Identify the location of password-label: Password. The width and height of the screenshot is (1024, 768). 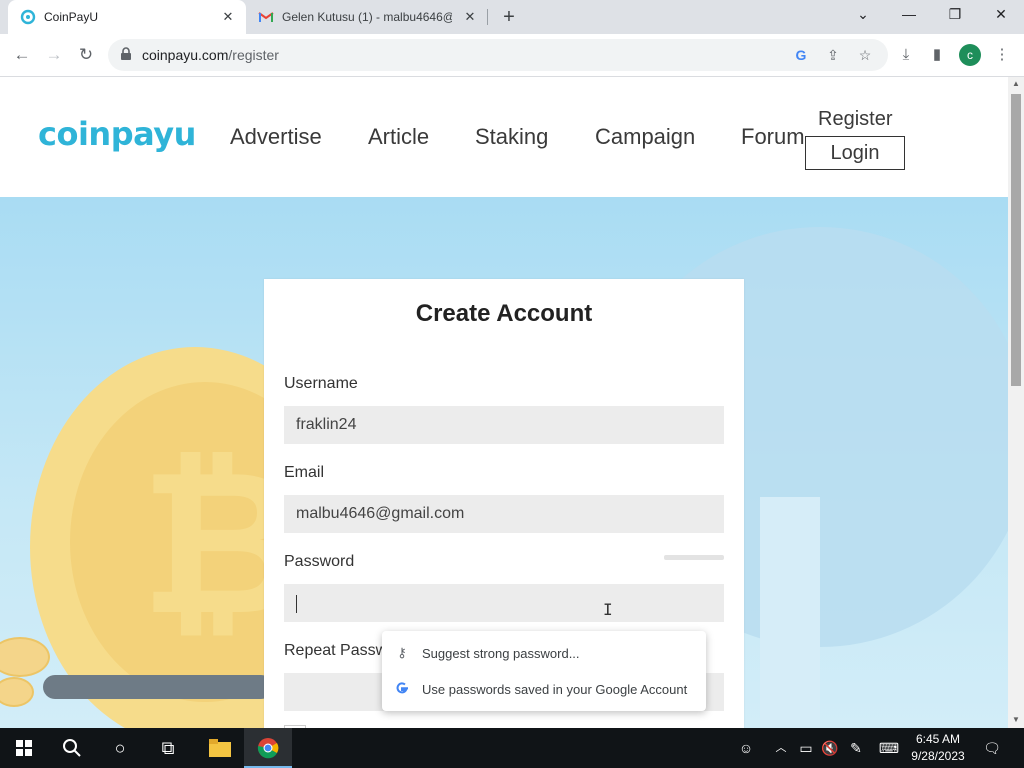
(319, 561).